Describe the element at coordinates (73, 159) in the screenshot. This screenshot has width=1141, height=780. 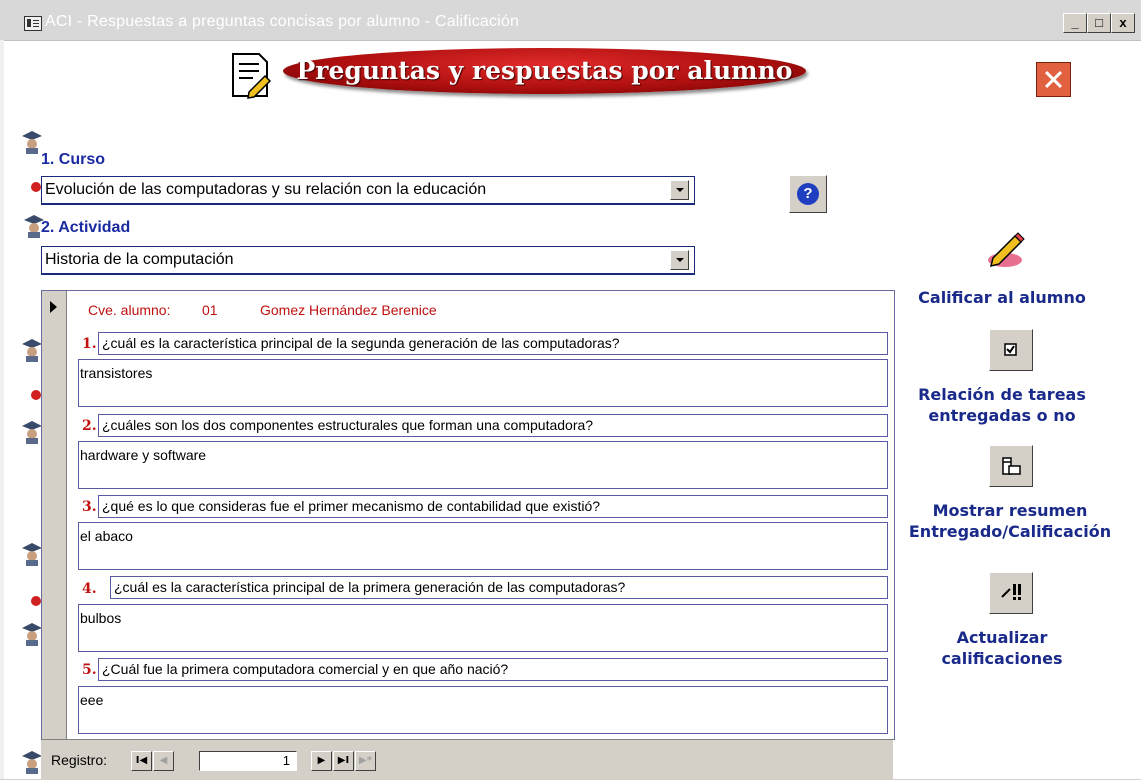
I see `curso-label: 1. Curso` at that location.